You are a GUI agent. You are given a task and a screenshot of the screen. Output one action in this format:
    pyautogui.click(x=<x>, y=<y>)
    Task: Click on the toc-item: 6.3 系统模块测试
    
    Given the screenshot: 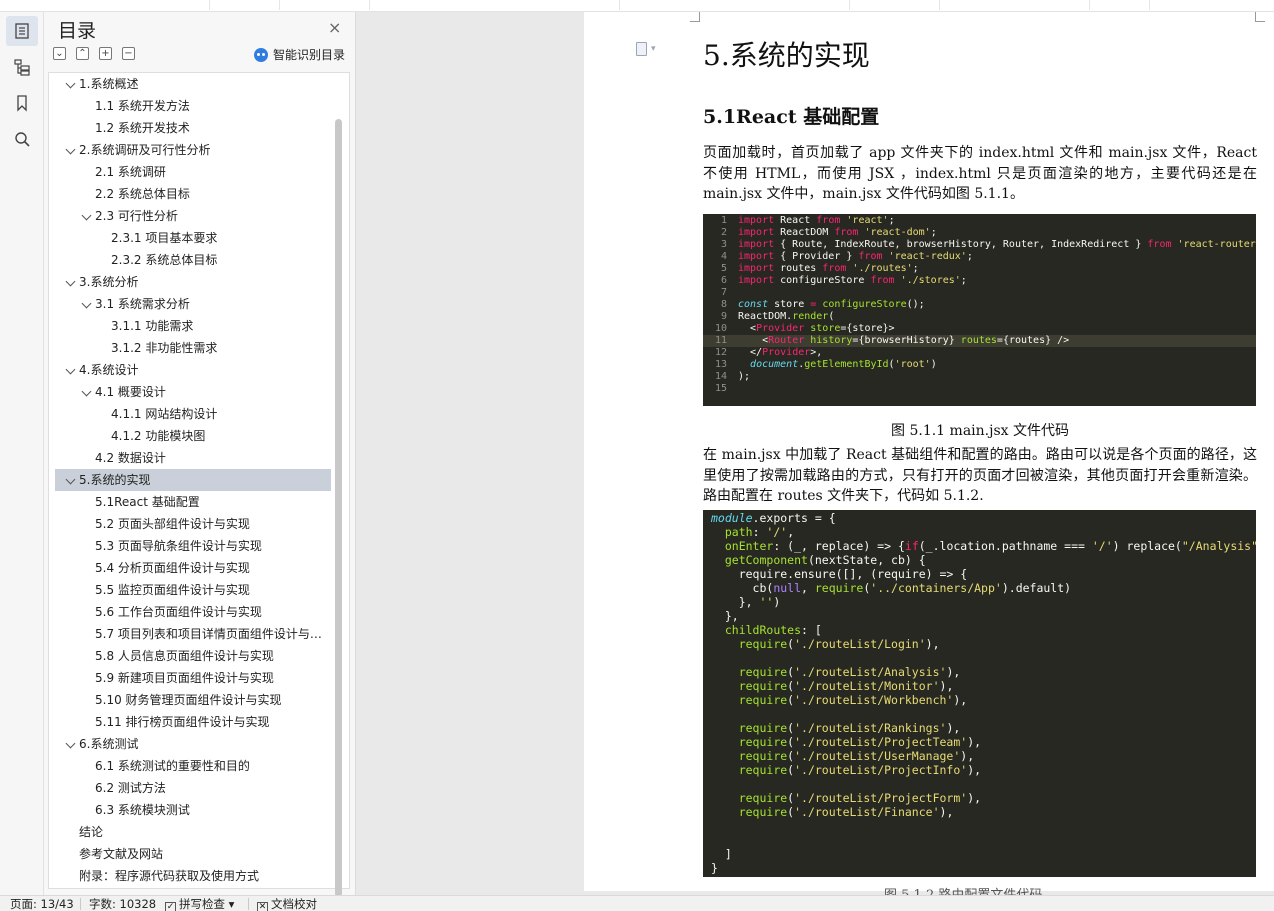 What is the action you would take?
    pyautogui.click(x=193, y=810)
    